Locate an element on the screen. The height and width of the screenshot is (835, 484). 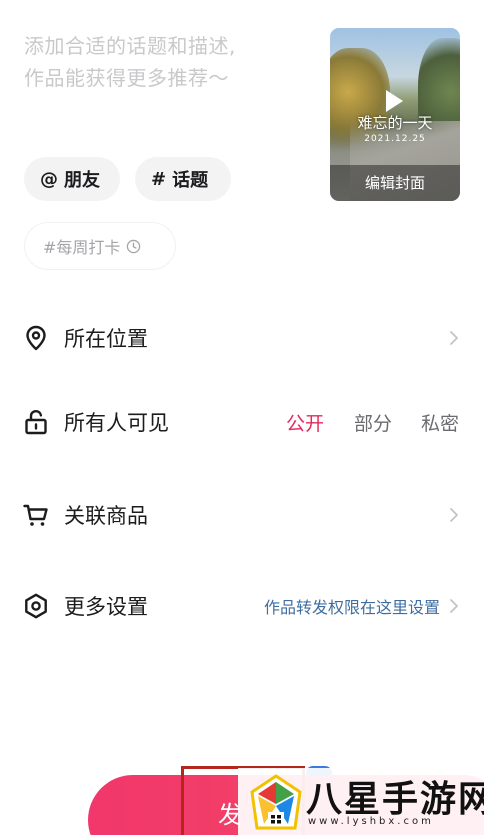
description-placeholder-line2: 作品能获得更多推荐～ is located at coordinates (126, 78).